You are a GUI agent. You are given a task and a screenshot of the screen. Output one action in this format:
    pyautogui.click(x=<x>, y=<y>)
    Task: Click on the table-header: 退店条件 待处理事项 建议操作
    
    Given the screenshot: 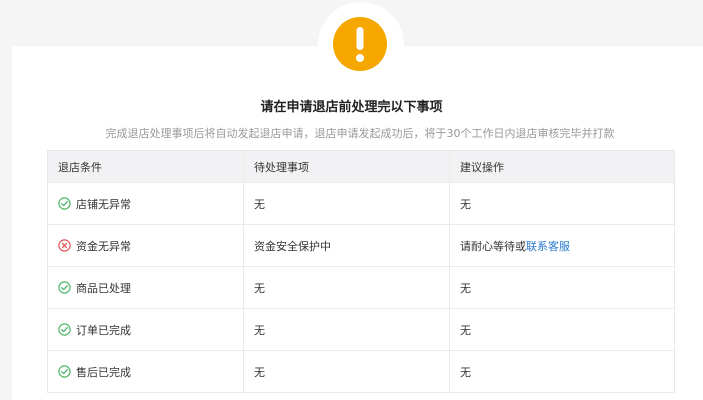 What is the action you would take?
    pyautogui.click(x=361, y=167)
    